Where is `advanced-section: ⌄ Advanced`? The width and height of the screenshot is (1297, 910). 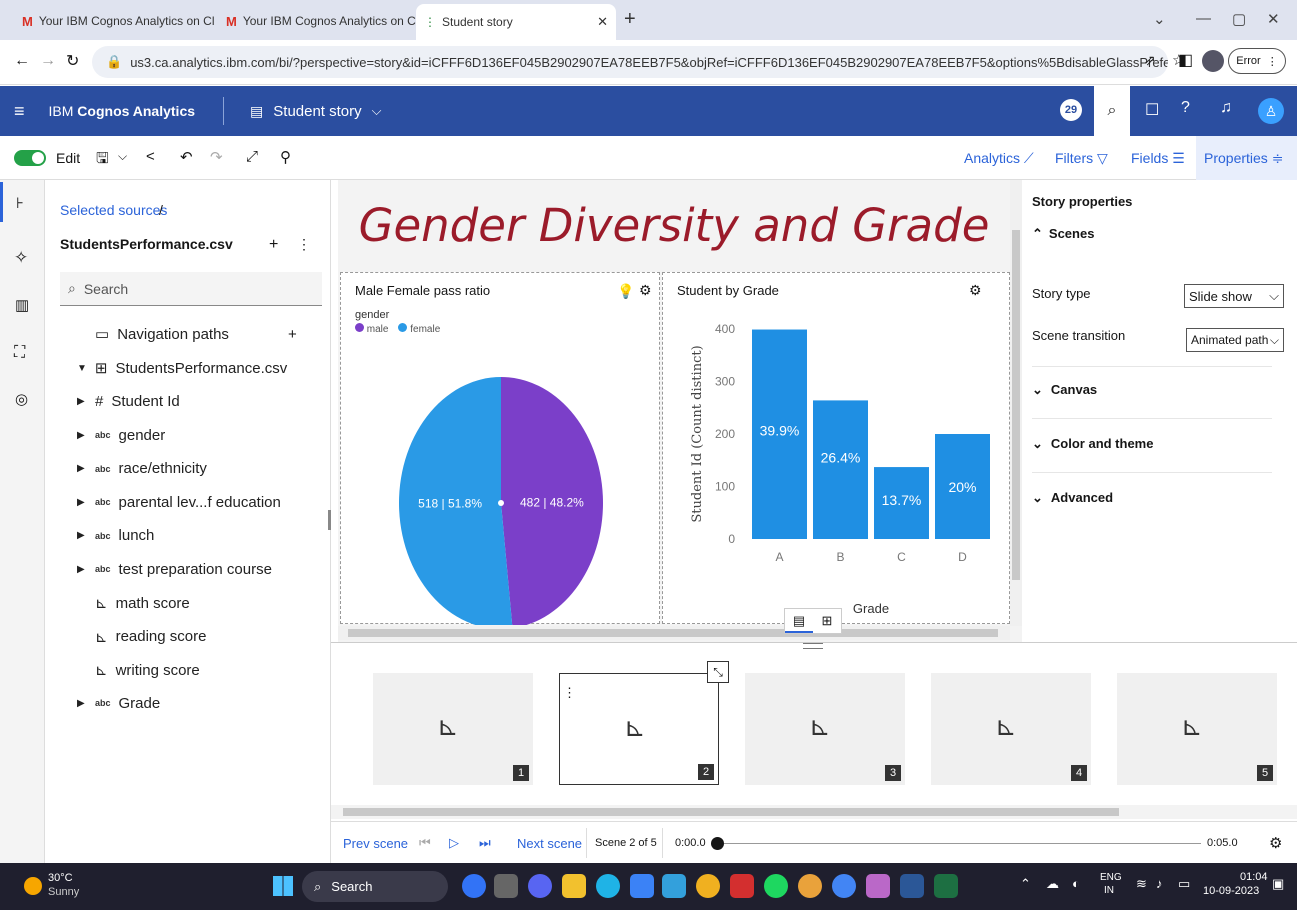 advanced-section: ⌄ Advanced is located at coordinates (1072, 498).